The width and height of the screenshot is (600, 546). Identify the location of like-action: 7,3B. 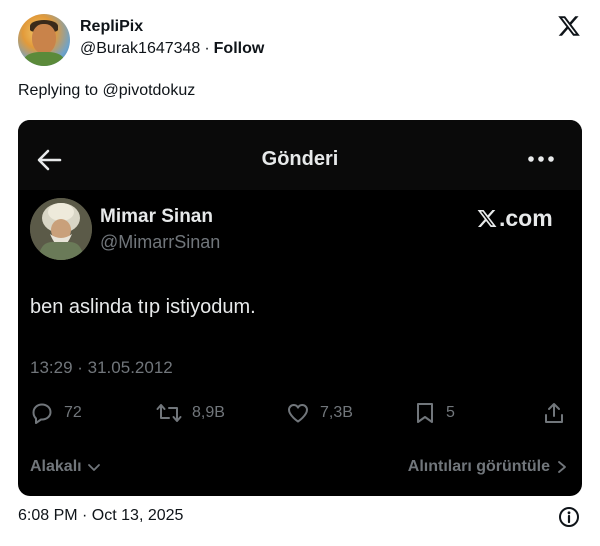
(319, 413).